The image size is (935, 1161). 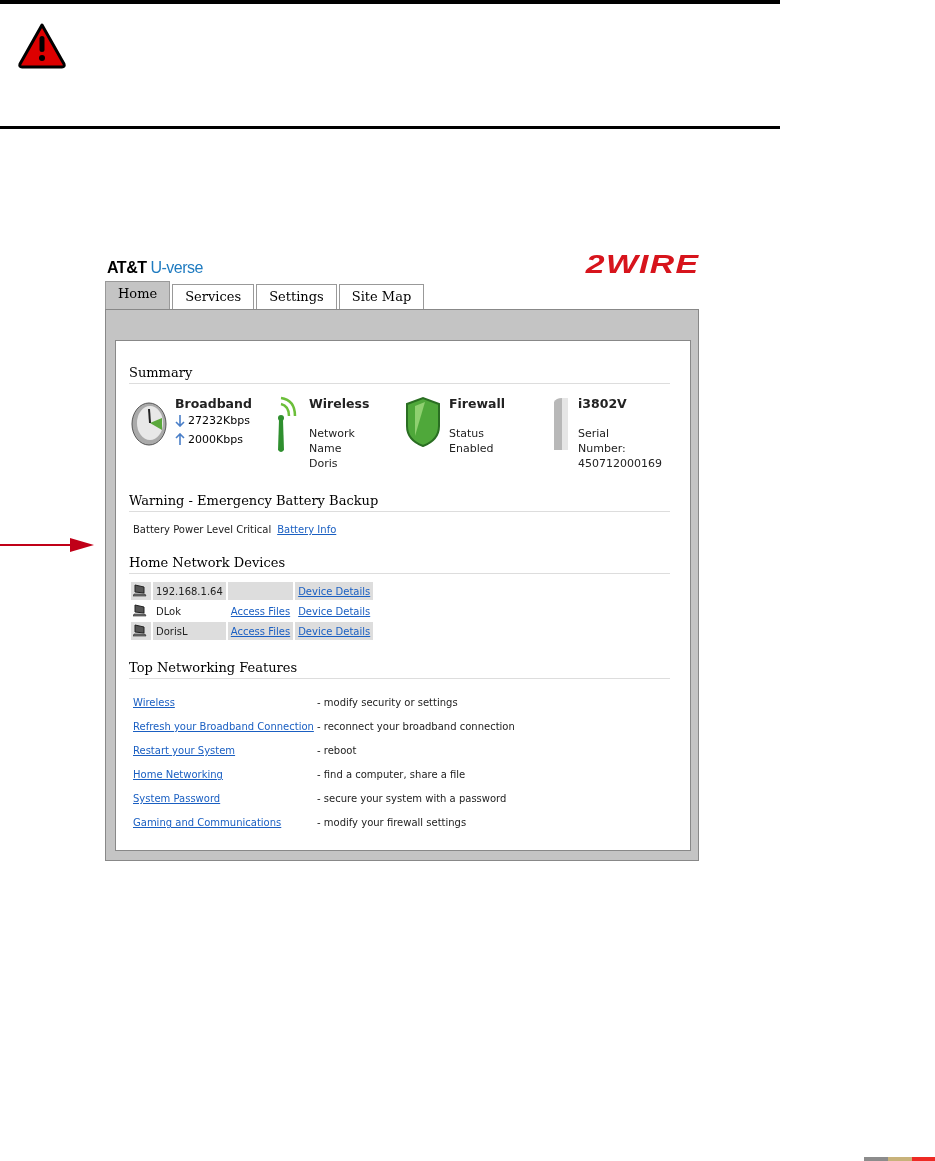 I want to click on download-arrow-icon, so click(x=180, y=420).